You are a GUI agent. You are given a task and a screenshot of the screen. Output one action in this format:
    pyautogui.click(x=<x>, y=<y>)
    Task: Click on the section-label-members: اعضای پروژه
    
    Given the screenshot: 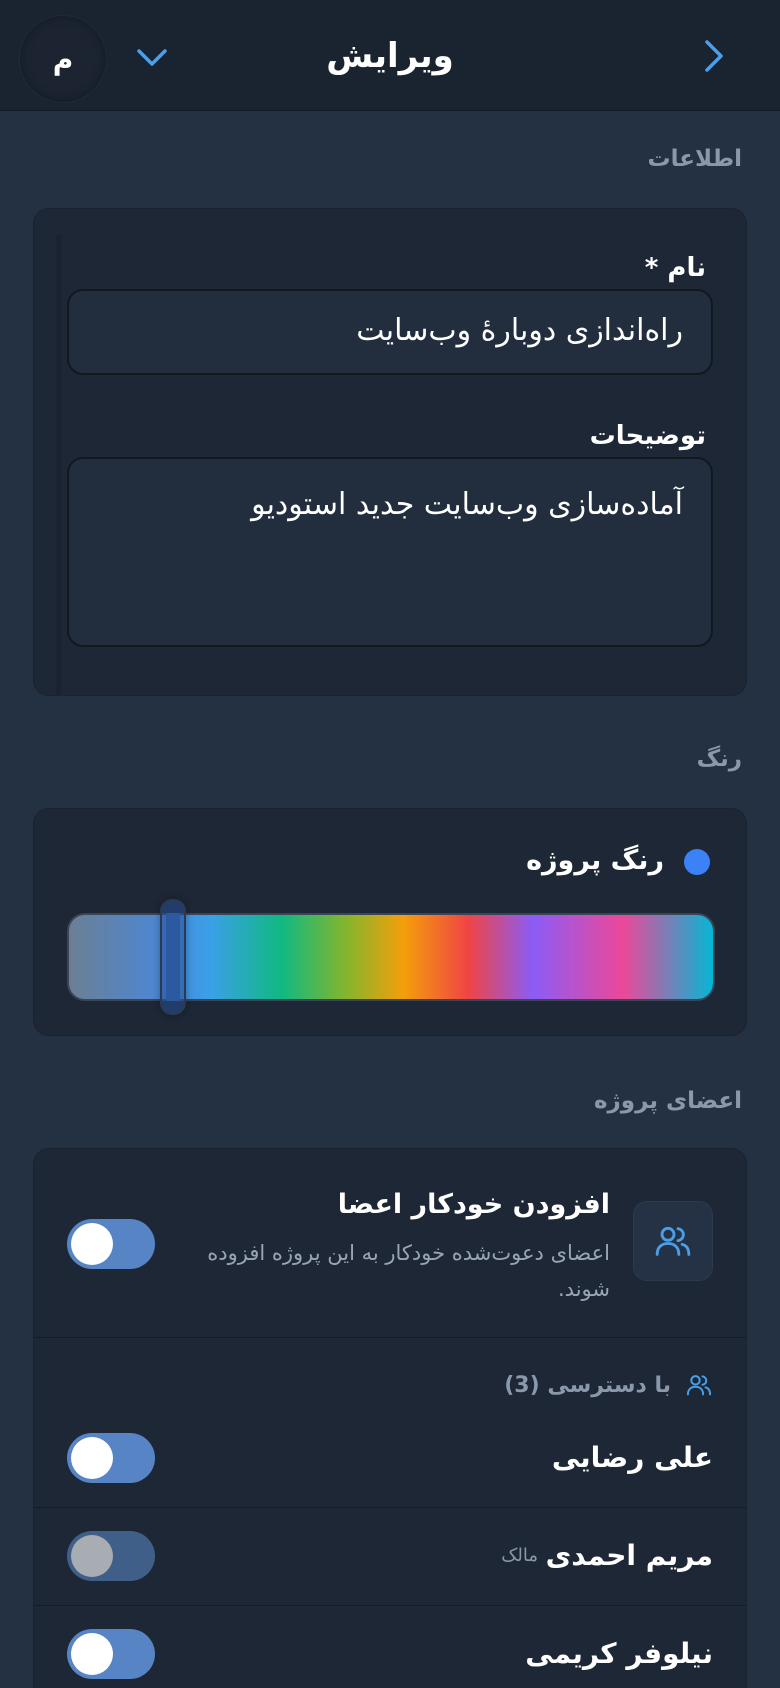 What is the action you would take?
    pyautogui.click(x=667, y=1101)
    